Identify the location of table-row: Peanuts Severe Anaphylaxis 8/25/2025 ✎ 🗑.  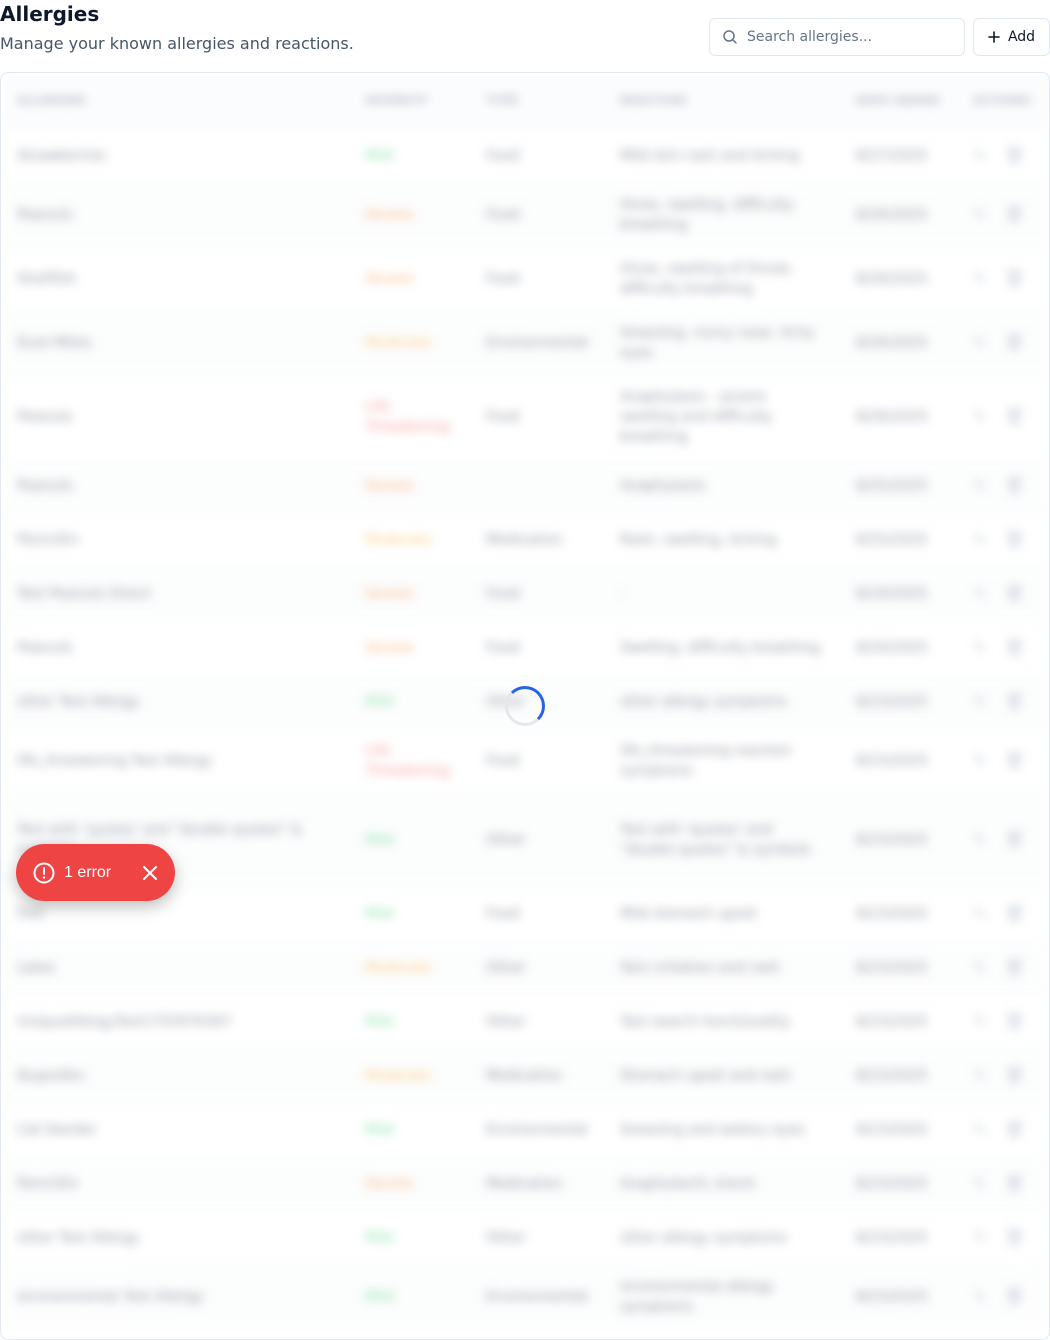
(525, 486).